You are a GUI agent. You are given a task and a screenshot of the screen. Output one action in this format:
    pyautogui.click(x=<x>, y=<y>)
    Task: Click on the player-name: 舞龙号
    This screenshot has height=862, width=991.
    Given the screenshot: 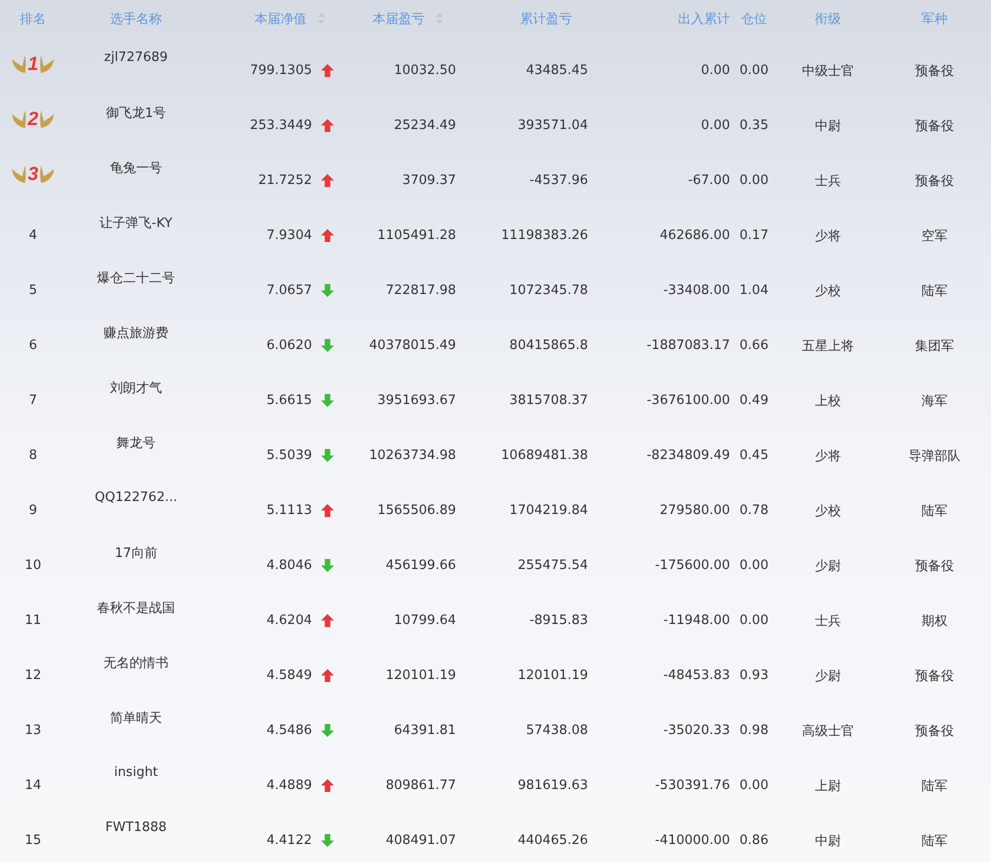 What is the action you would take?
    pyautogui.click(x=136, y=443)
    